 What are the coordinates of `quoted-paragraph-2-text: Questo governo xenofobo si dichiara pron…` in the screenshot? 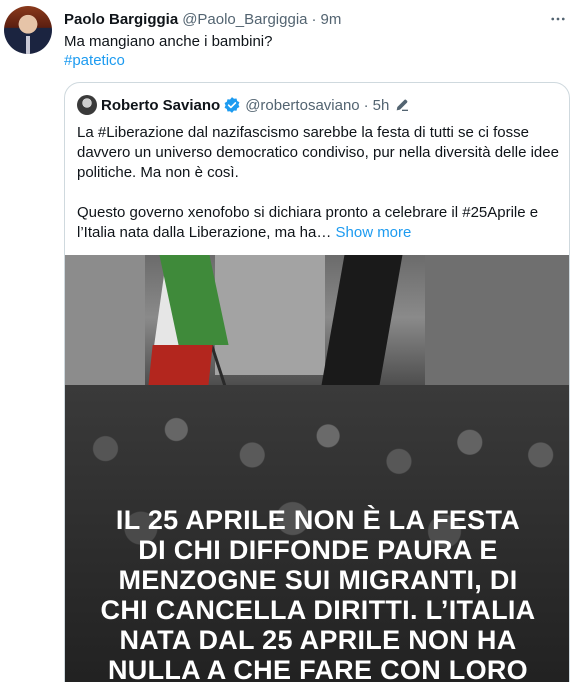 It's located at (308, 222).